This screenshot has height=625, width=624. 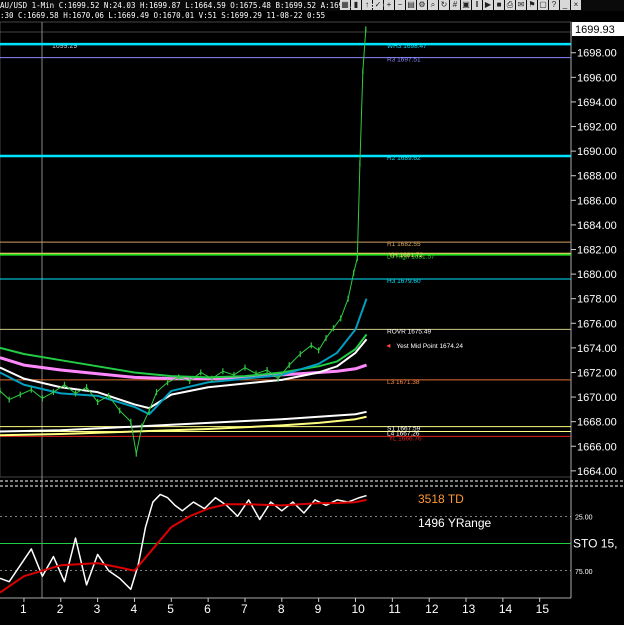 I want to click on level-label: L3 1671.38, so click(x=403, y=382).